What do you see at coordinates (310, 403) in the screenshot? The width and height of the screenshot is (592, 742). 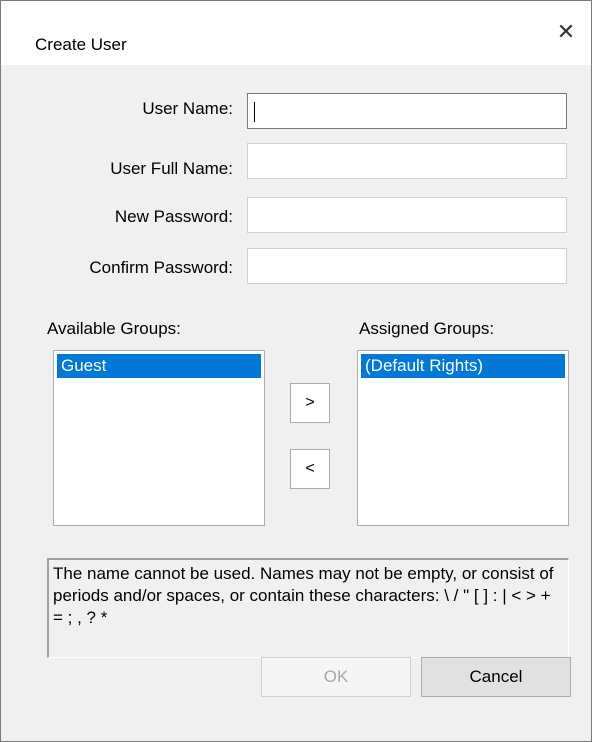 I see `add-group-button: >` at bounding box center [310, 403].